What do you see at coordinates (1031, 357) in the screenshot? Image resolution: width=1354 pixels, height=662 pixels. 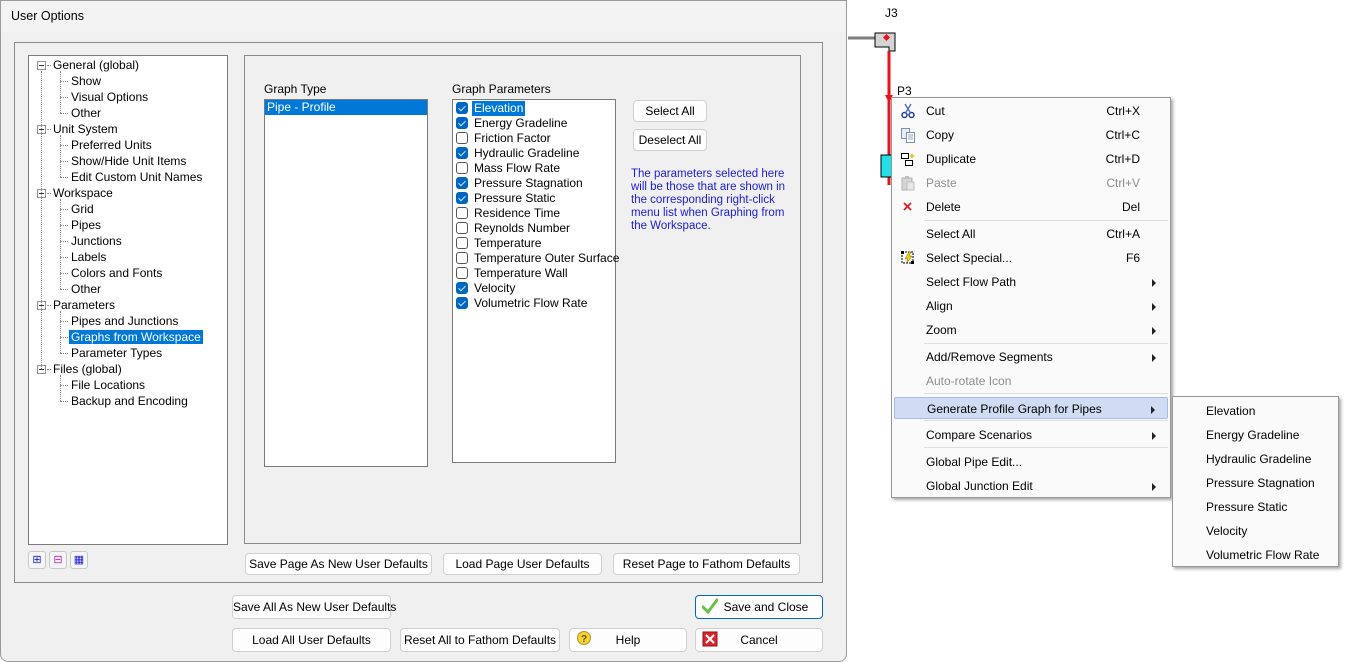 I see `menu-item-add-remove-segments: Add/Remove Segments` at bounding box center [1031, 357].